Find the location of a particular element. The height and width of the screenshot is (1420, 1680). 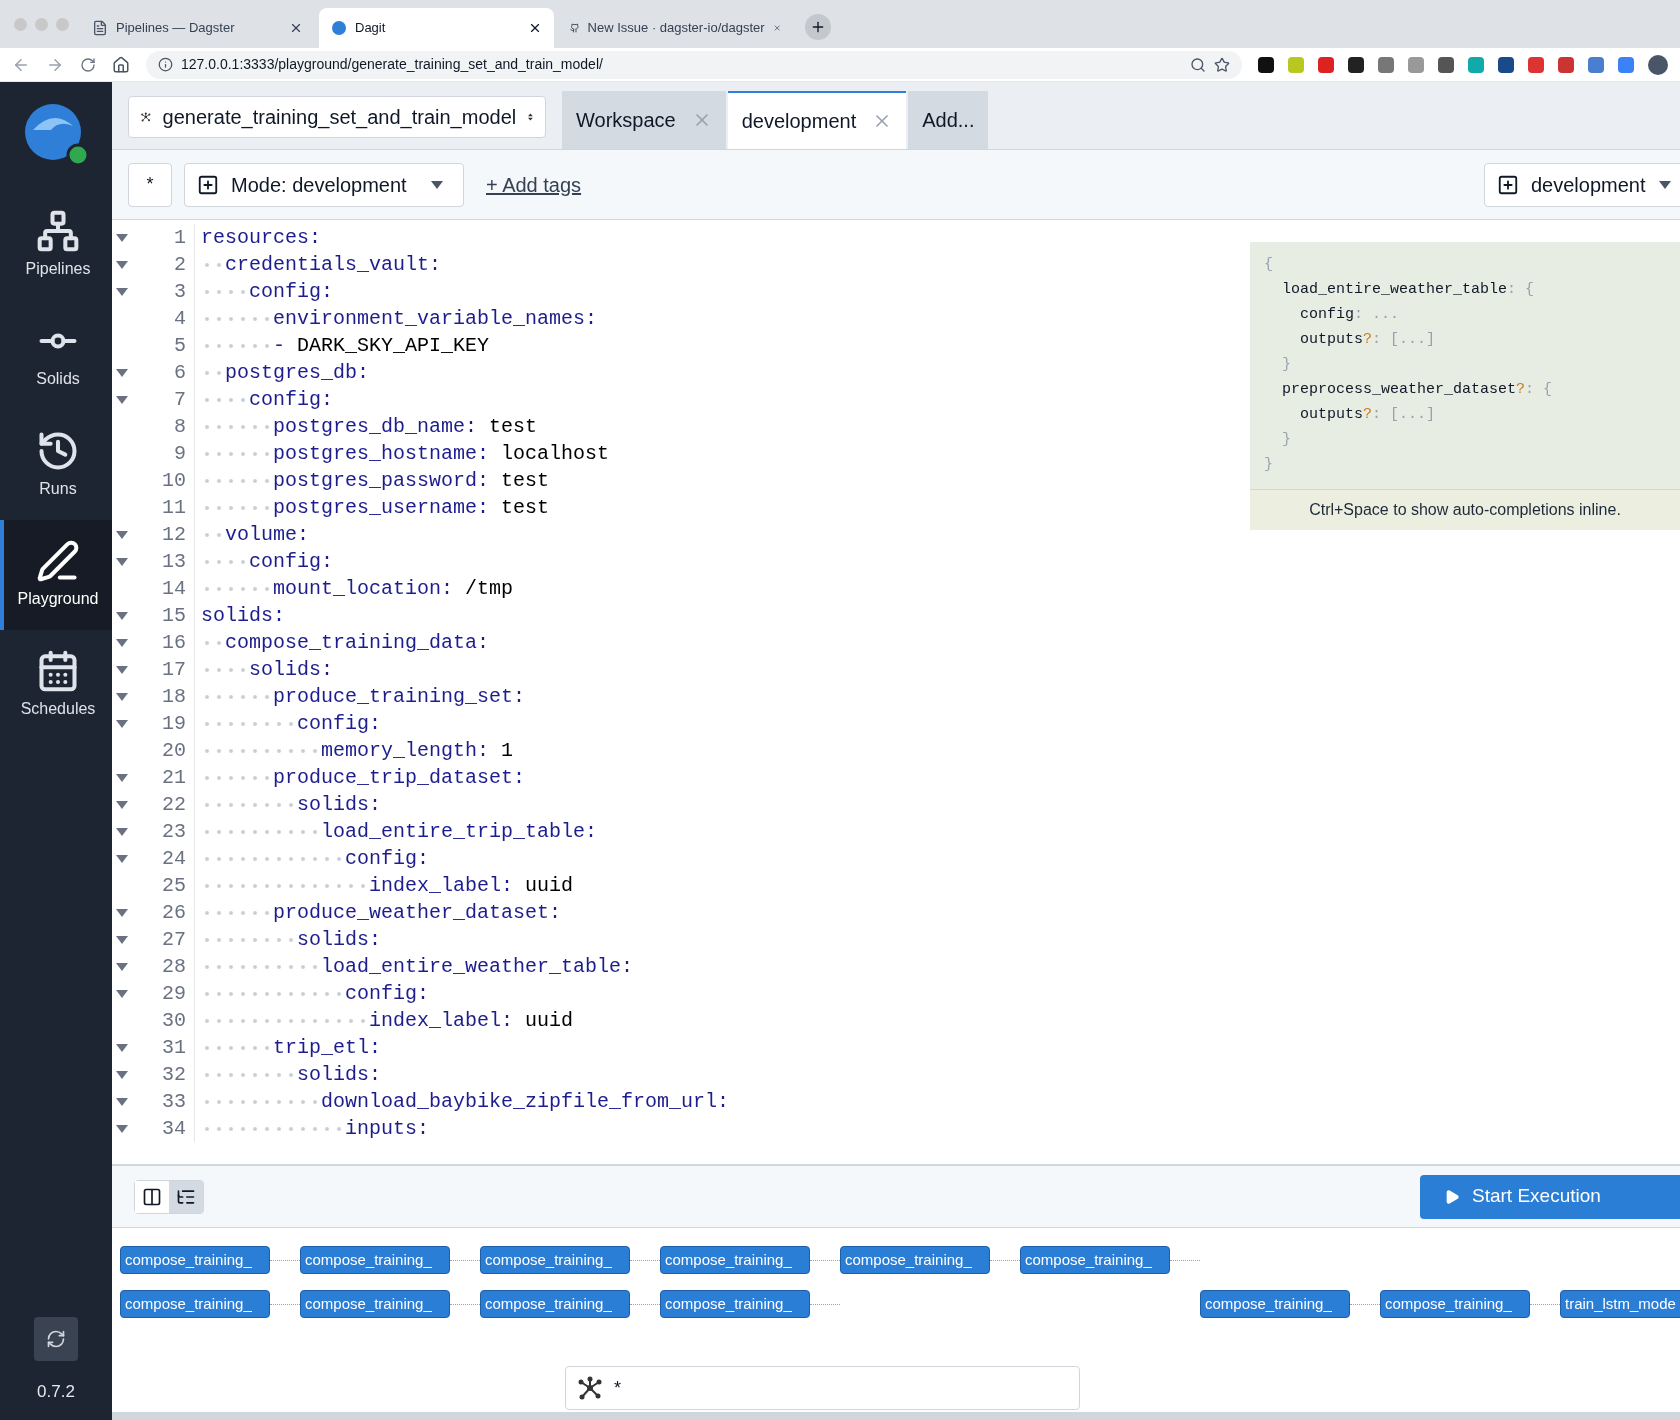

line-number: 19 is located at coordinates (174, 724).